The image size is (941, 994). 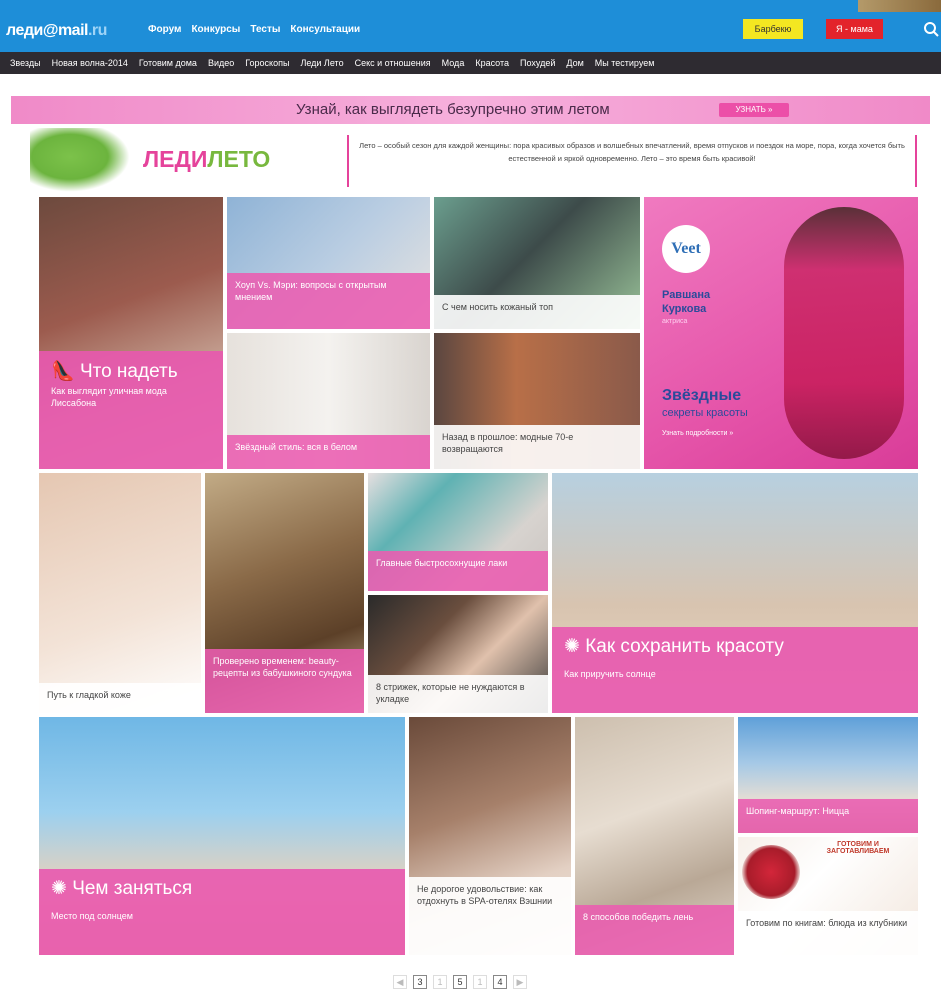 I want to click on subnav-item: Секс и отношения, so click(x=393, y=63).